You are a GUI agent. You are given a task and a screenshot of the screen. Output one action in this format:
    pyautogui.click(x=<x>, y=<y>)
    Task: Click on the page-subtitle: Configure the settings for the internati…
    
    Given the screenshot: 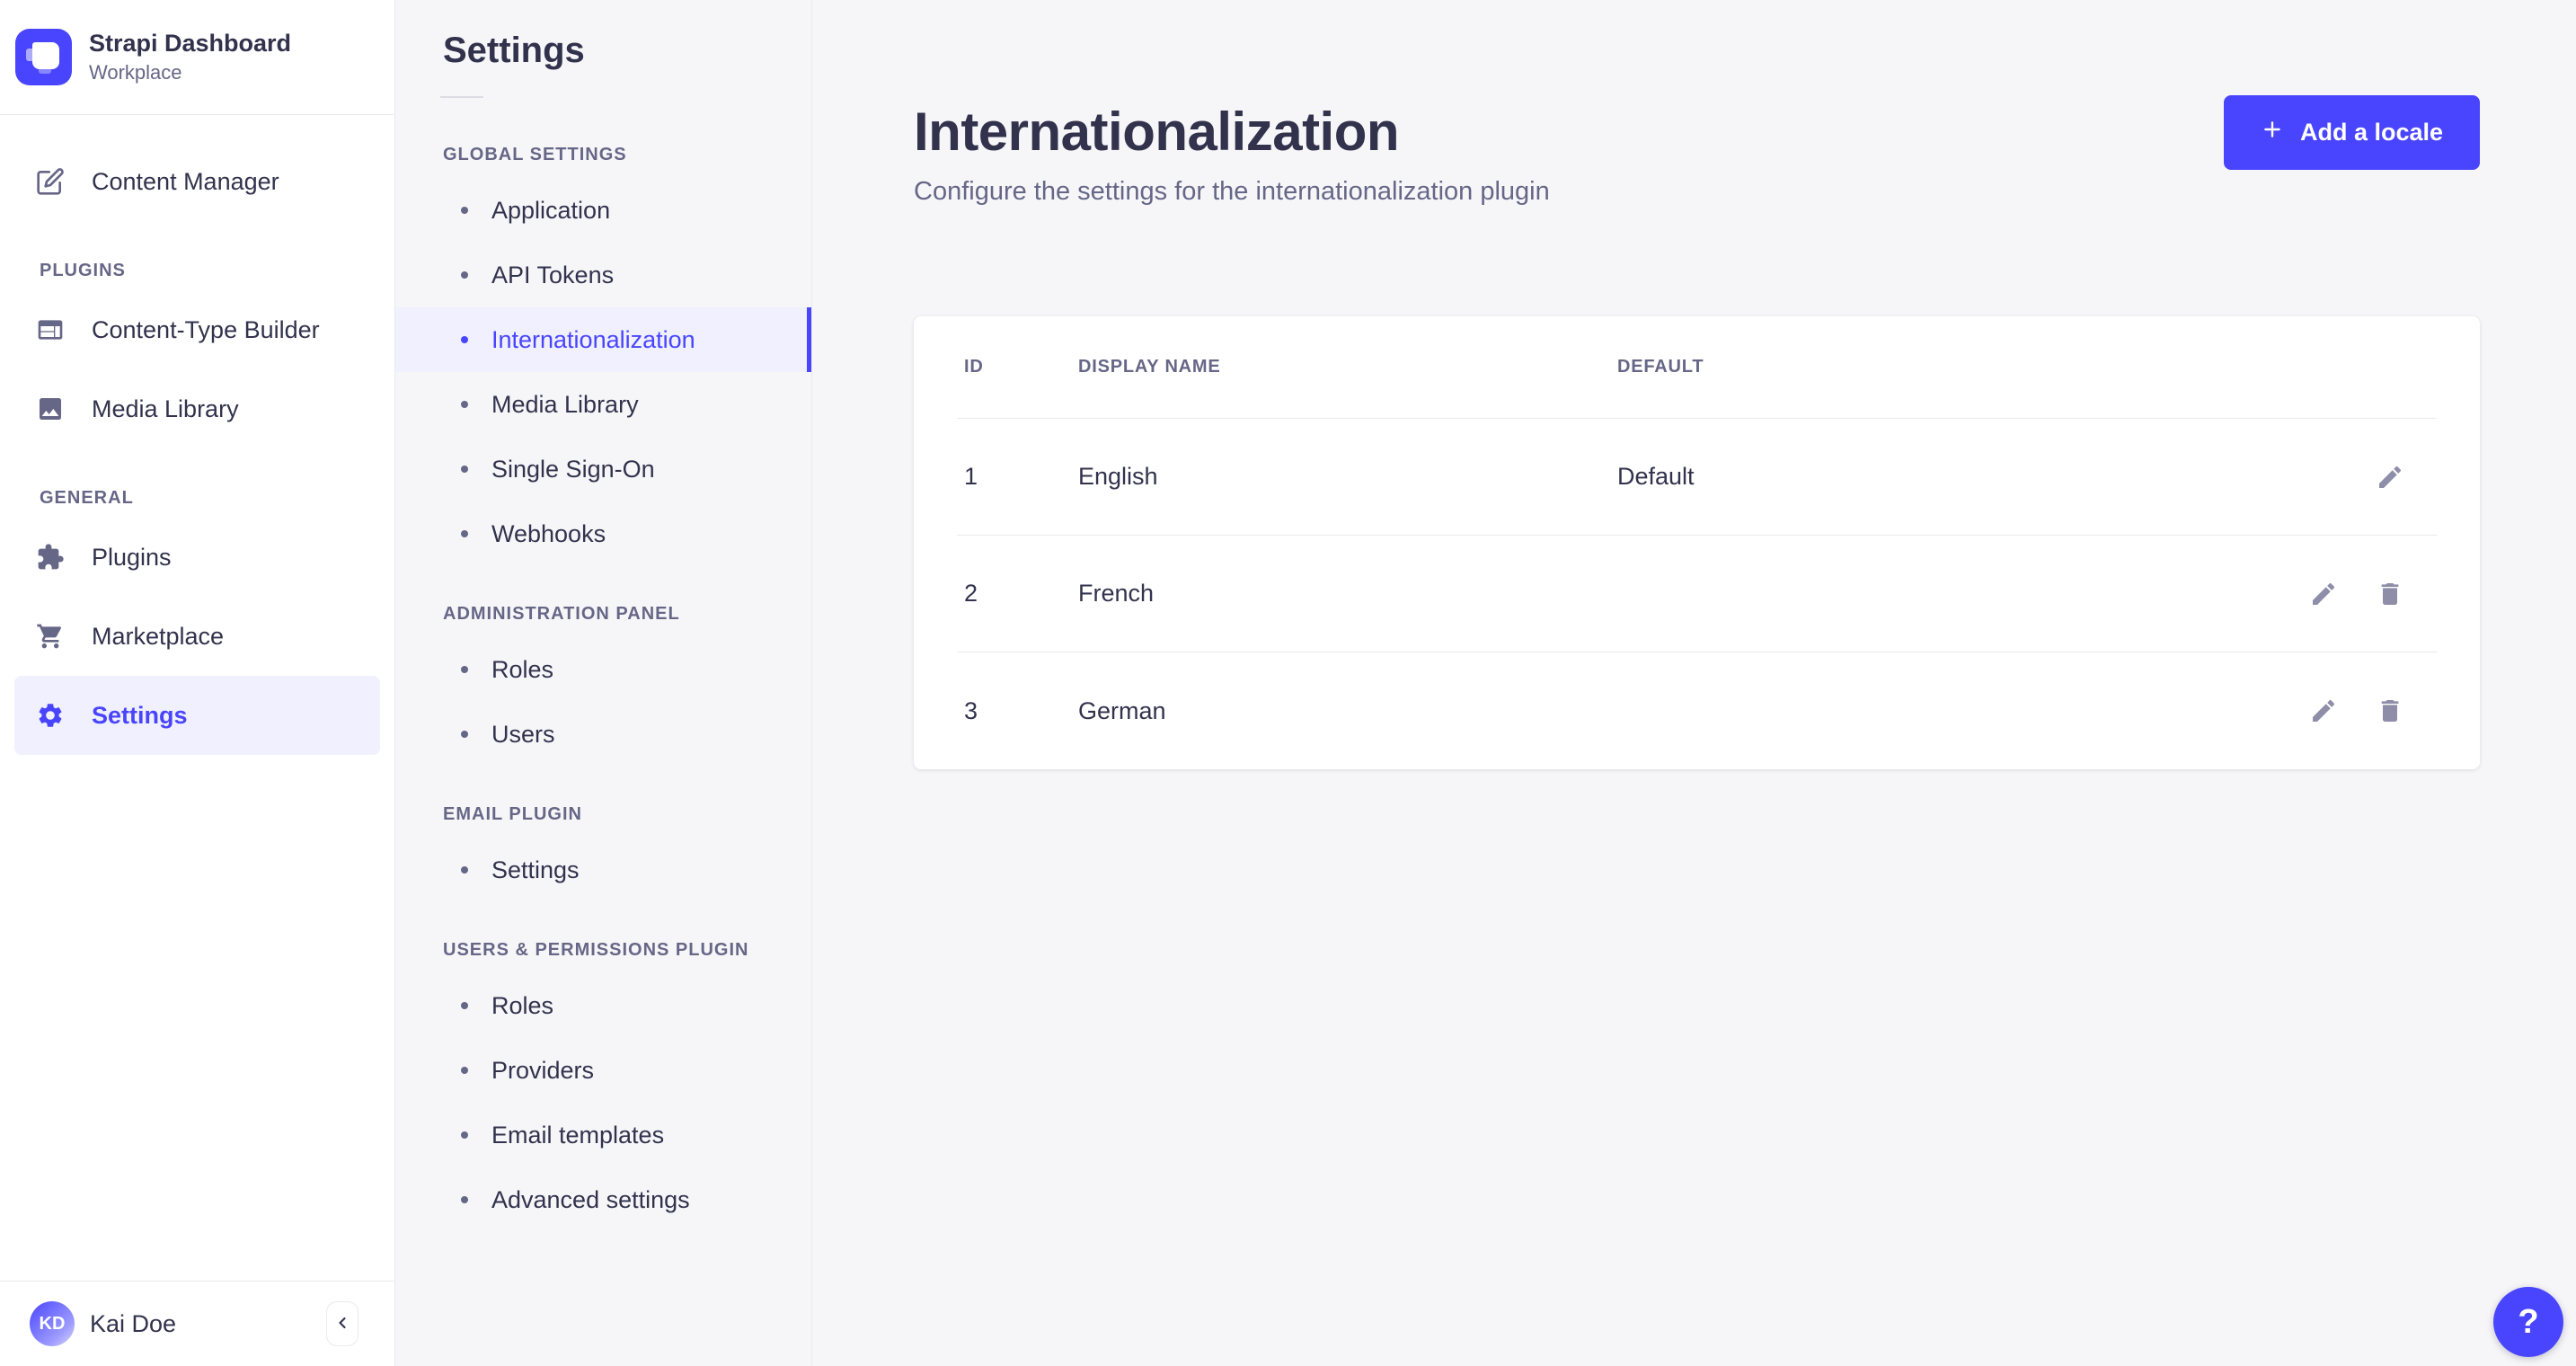 What is the action you would take?
    pyautogui.click(x=1232, y=191)
    